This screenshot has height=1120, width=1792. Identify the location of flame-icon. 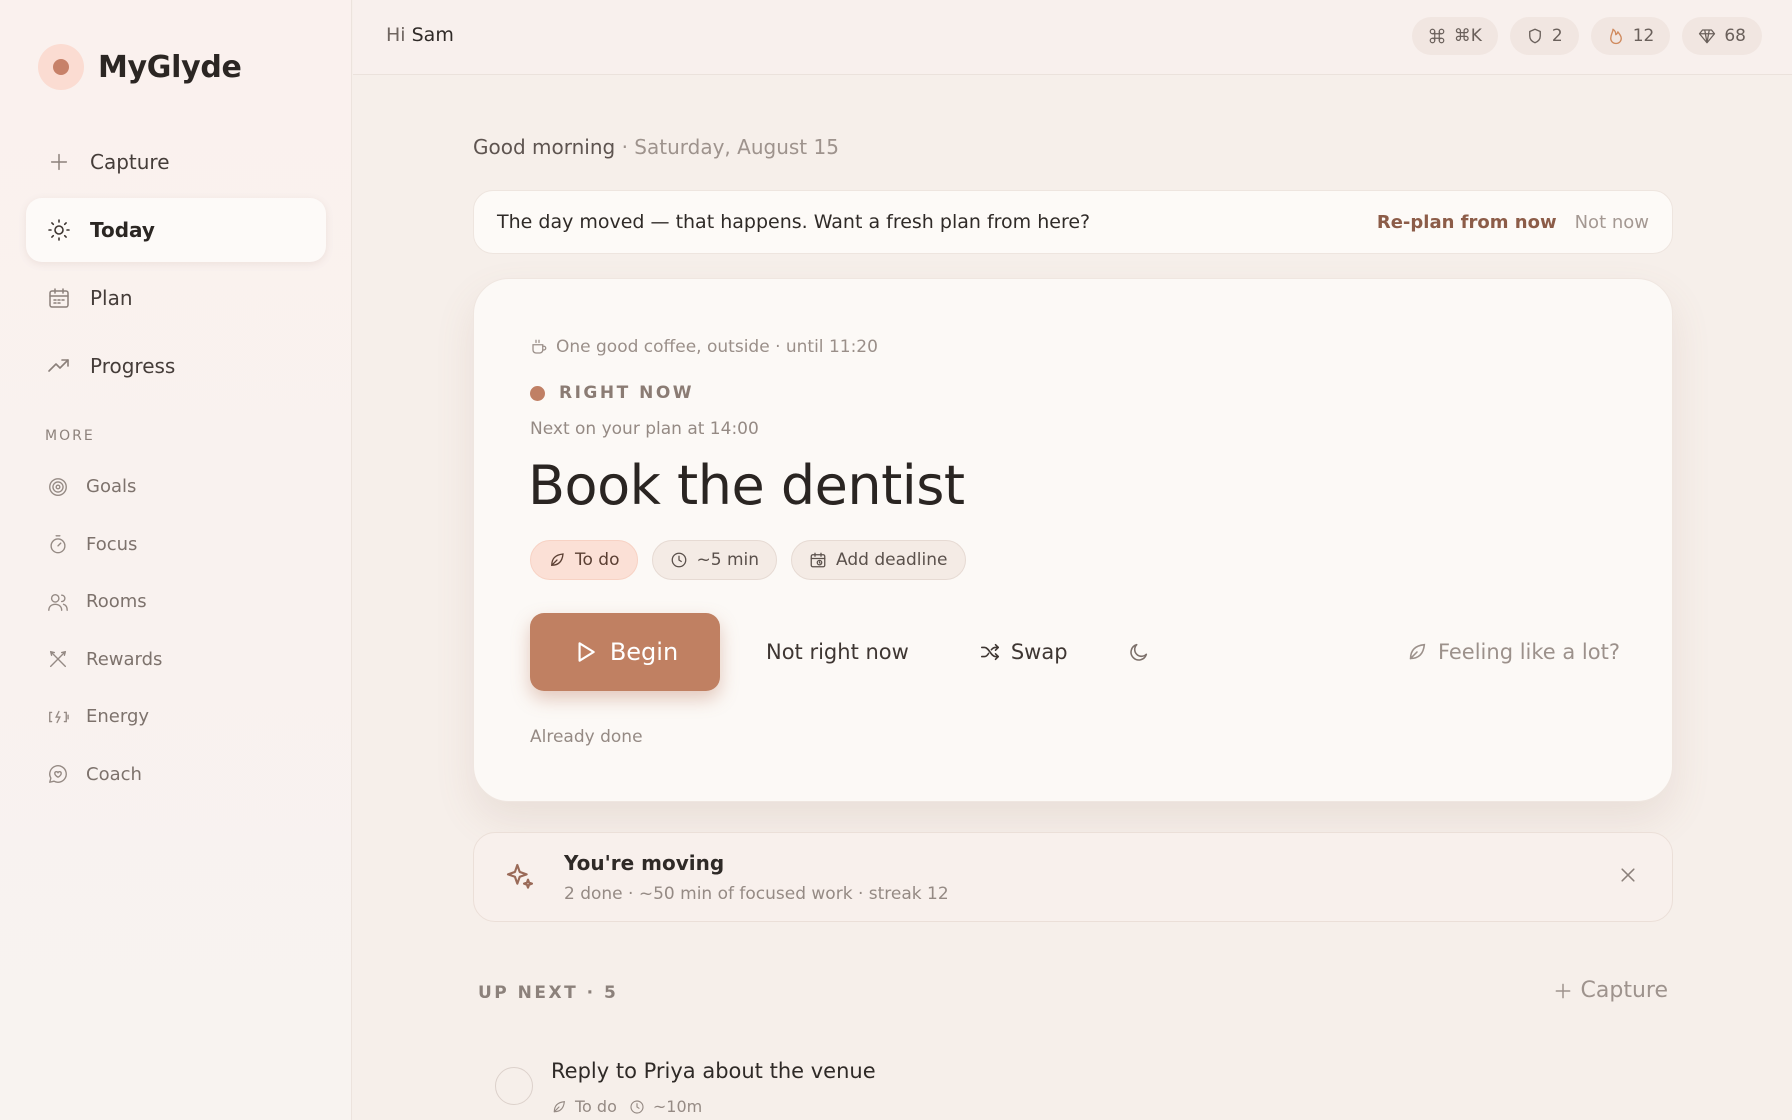
(1615, 36).